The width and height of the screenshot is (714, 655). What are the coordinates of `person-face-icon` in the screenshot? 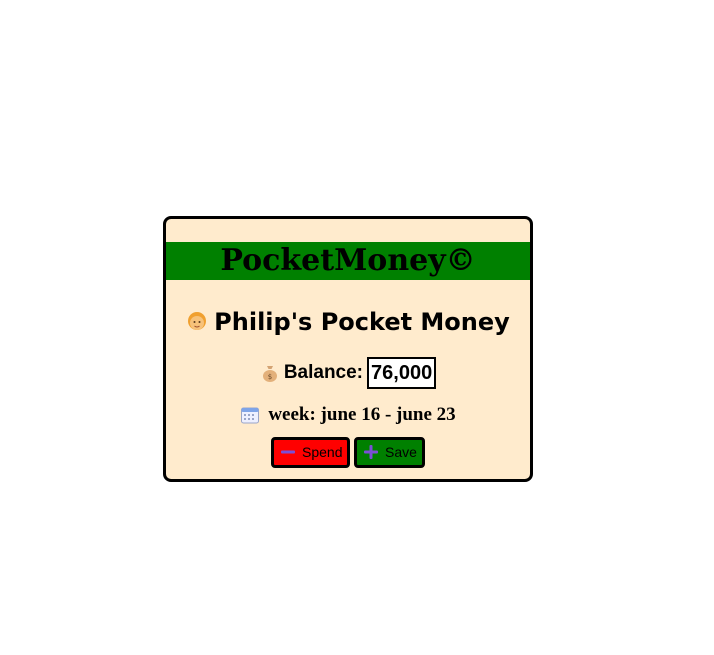 It's located at (197, 322).